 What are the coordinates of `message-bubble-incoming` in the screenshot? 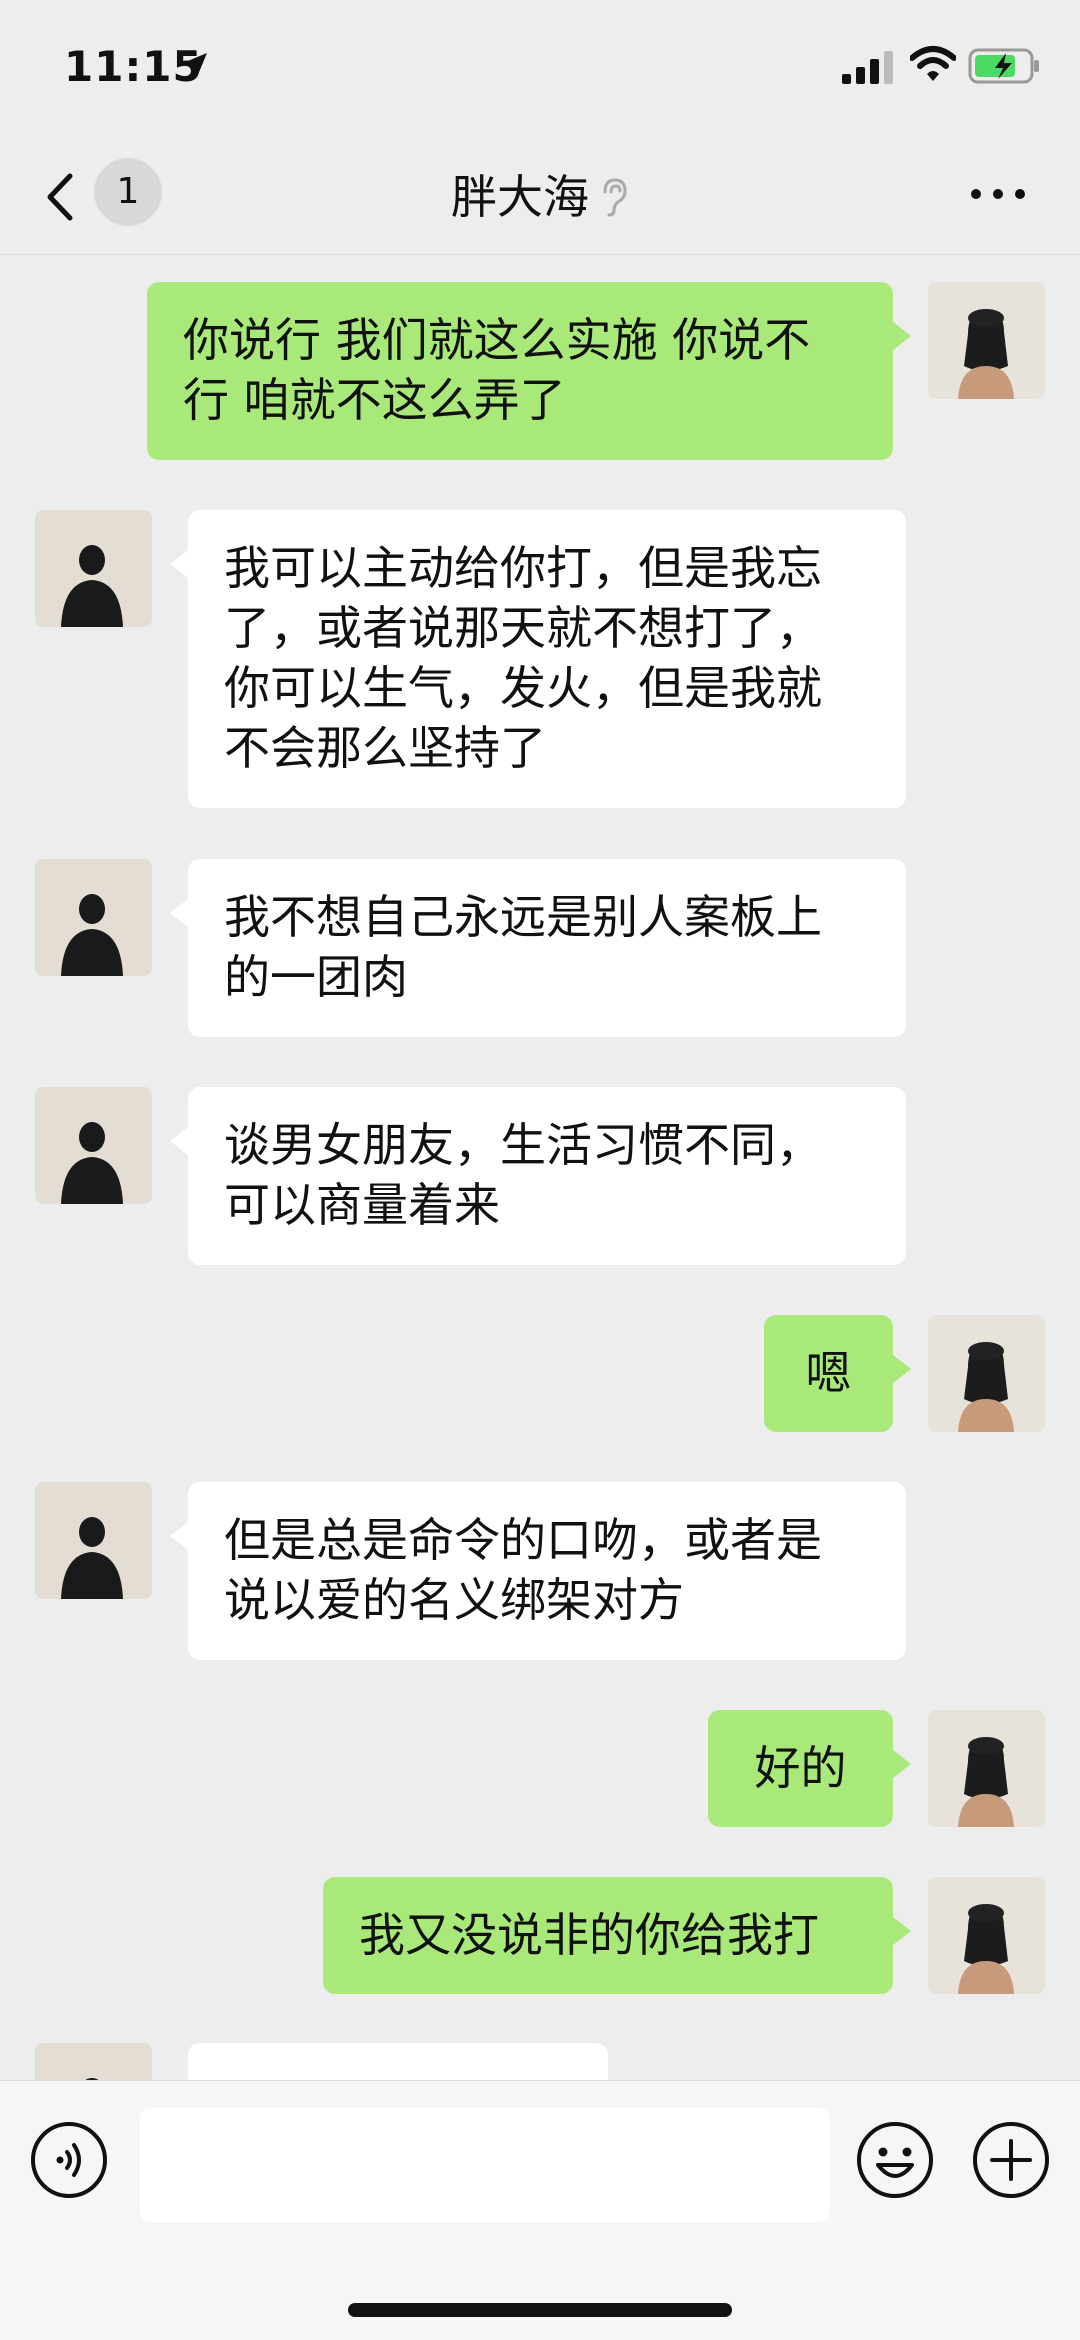 It's located at (398, 2061).